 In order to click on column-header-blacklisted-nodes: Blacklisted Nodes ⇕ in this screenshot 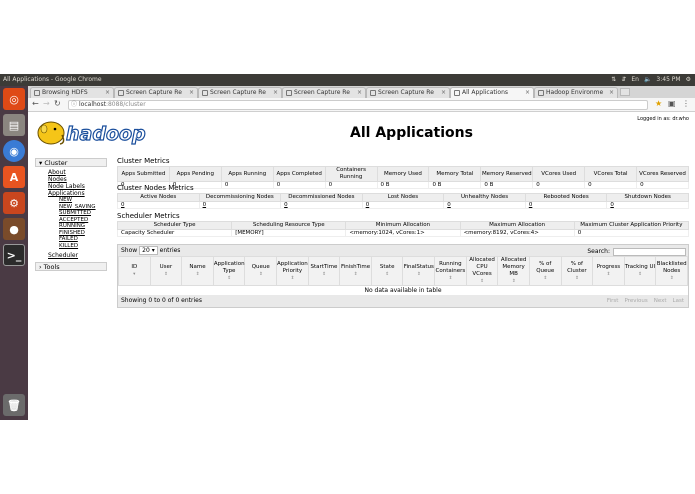, I will do `click(671, 271)`.